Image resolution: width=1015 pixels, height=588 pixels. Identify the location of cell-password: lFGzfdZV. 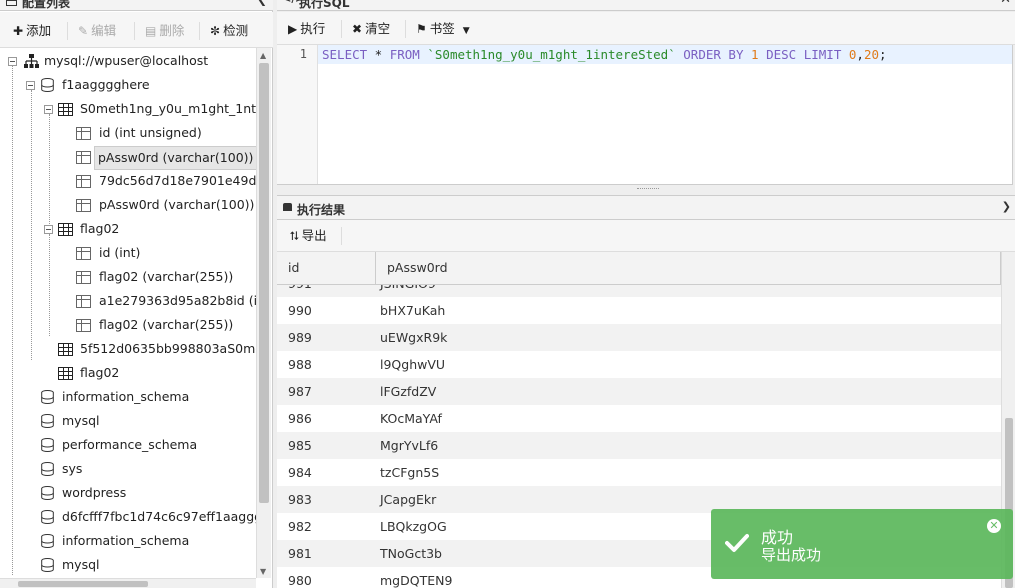
(408, 391).